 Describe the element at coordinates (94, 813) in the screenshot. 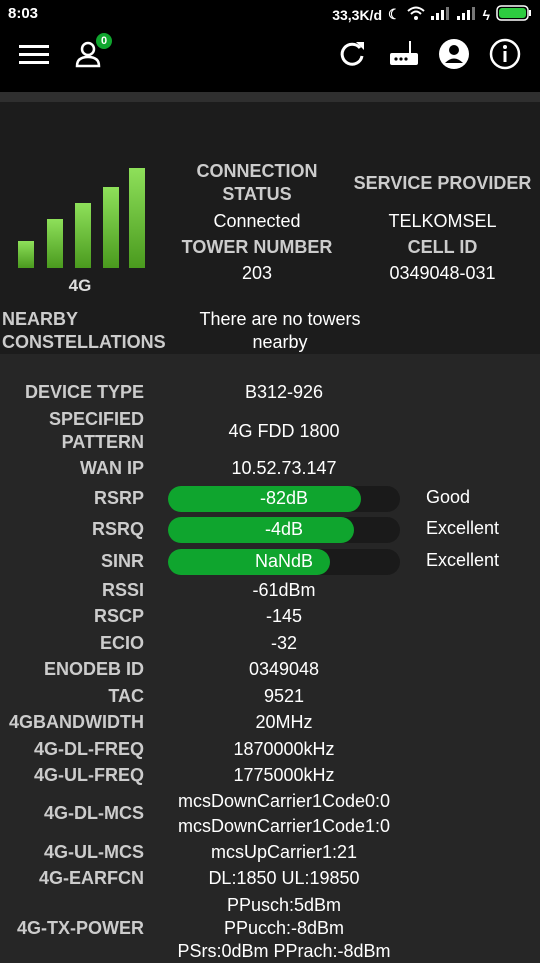

I see `dl-mcs-label: 4G-DL-MCS` at that location.